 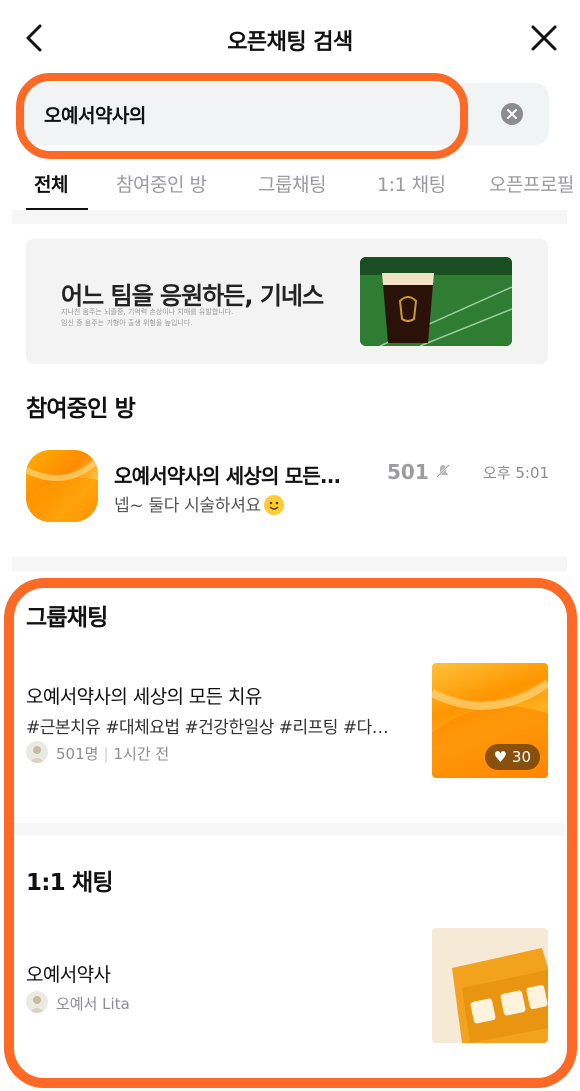 I want to click on tab-group-chat: 그룹채팅, so click(x=292, y=183).